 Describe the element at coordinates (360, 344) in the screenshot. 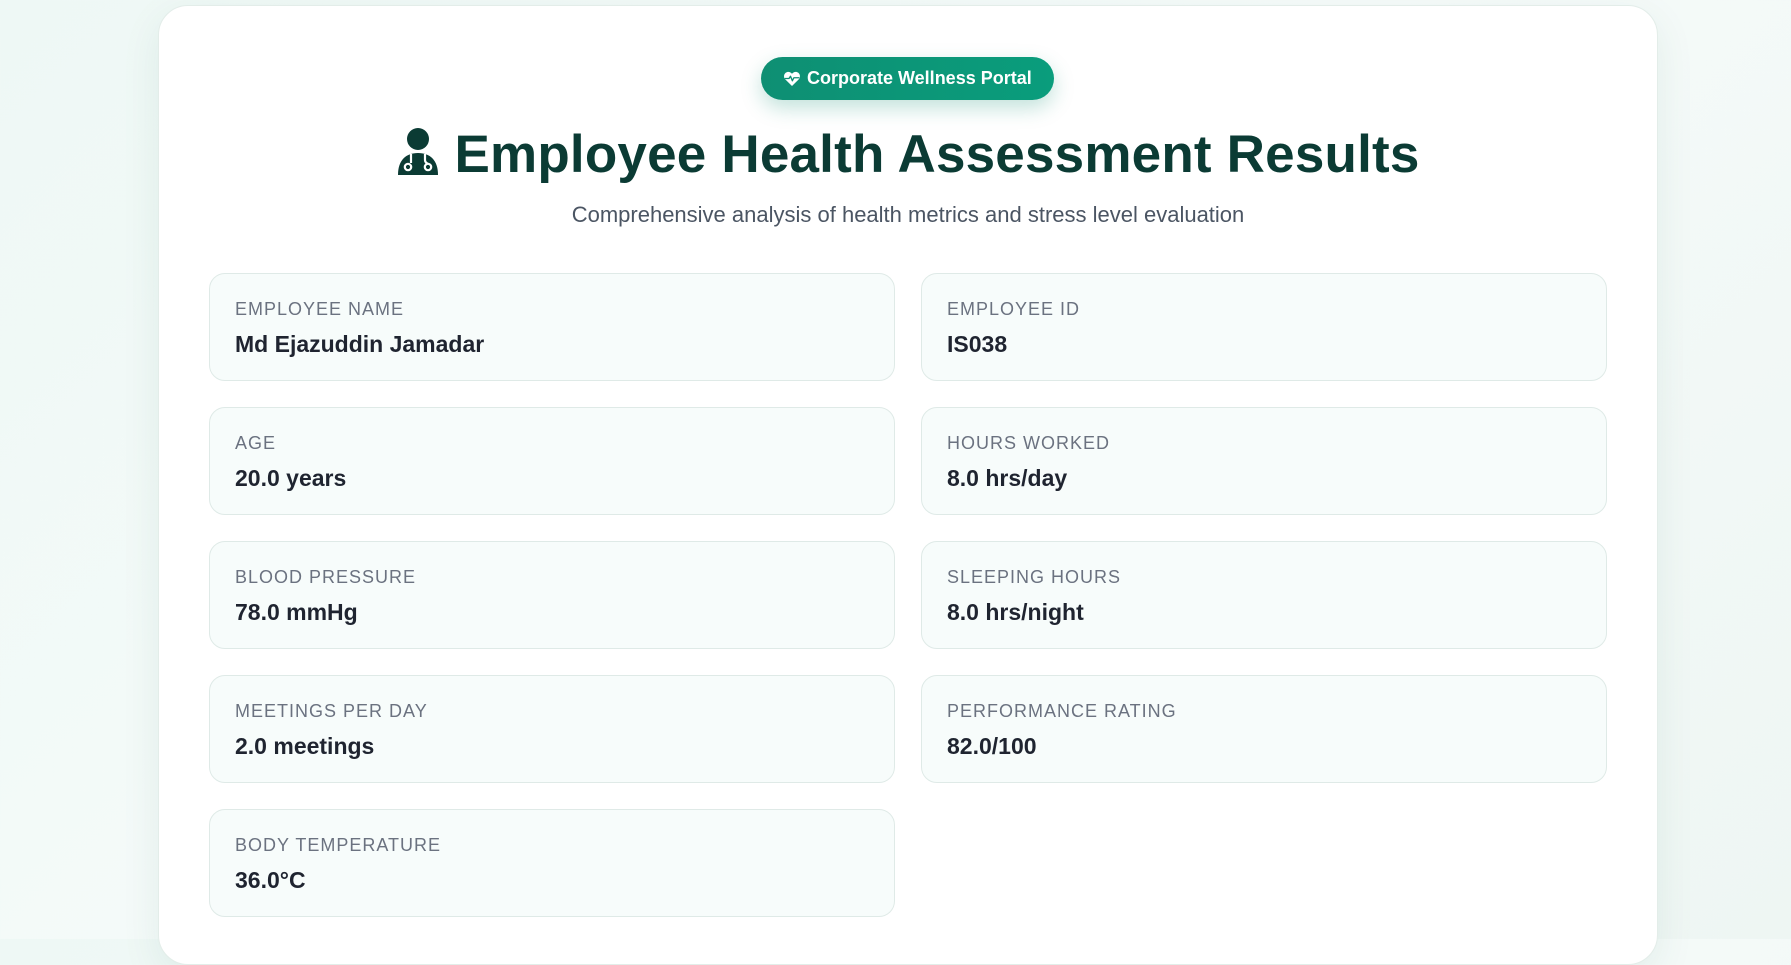

I see `field-value: Md Ejazuddin Jamadar` at that location.